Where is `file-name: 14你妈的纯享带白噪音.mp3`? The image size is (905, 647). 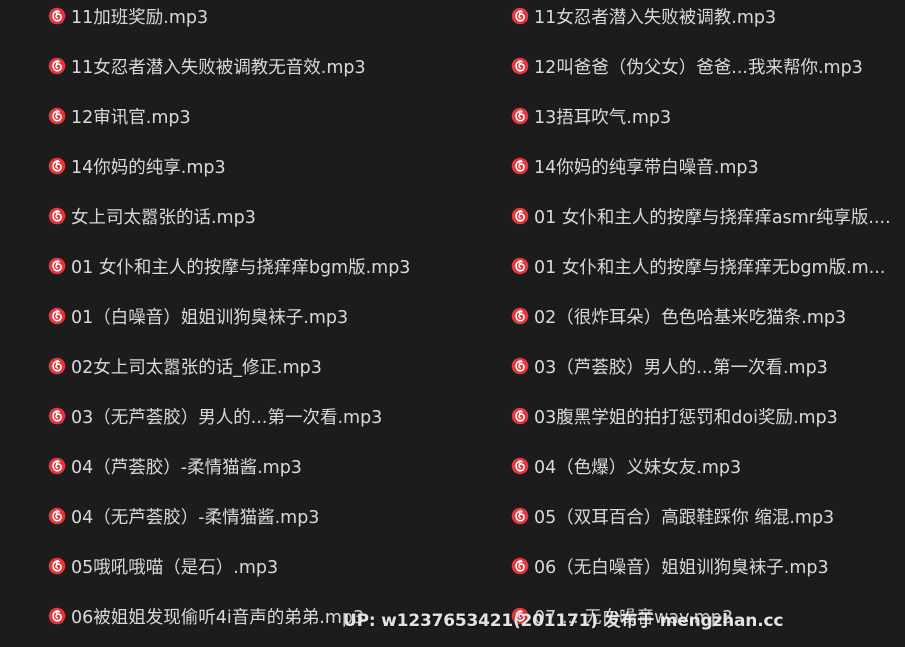 file-name: 14你妈的纯享带白噪音.mp3 is located at coordinates (646, 167).